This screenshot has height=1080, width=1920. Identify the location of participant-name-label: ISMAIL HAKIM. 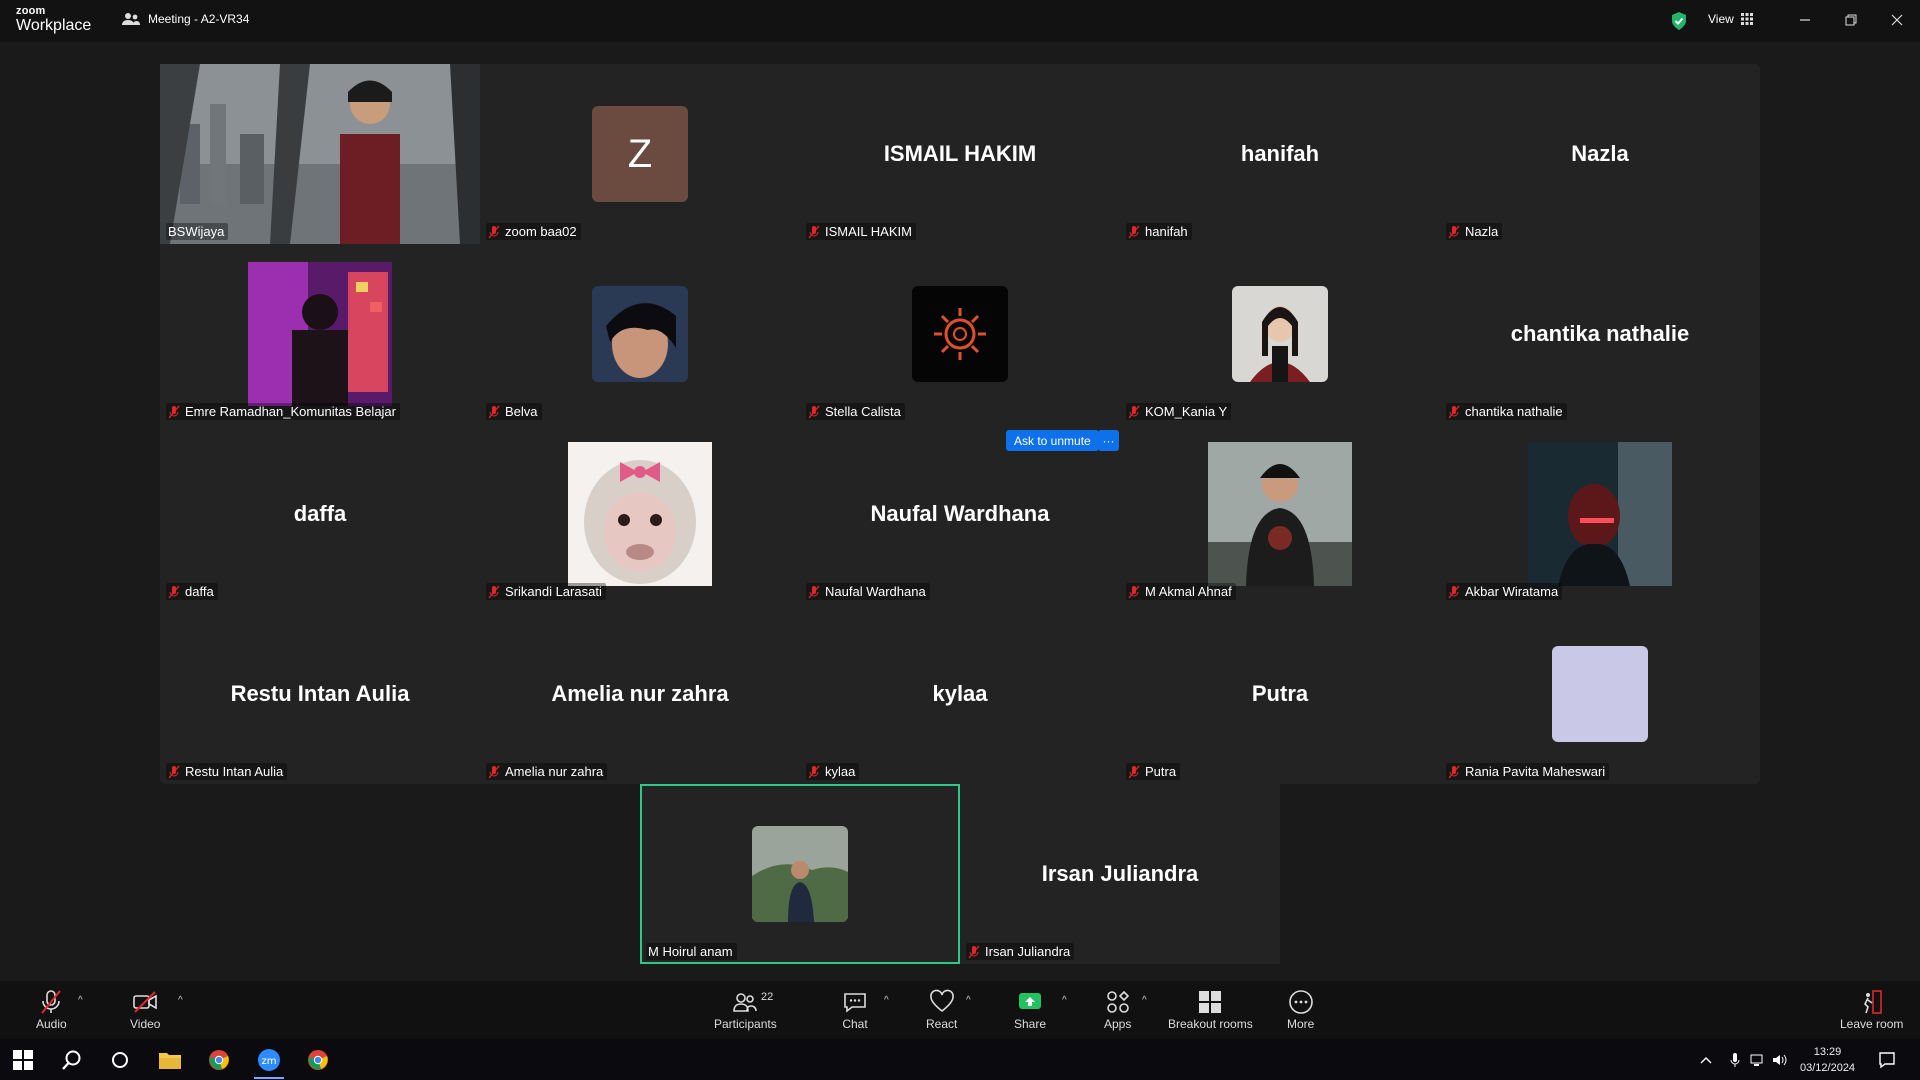
(861, 231).